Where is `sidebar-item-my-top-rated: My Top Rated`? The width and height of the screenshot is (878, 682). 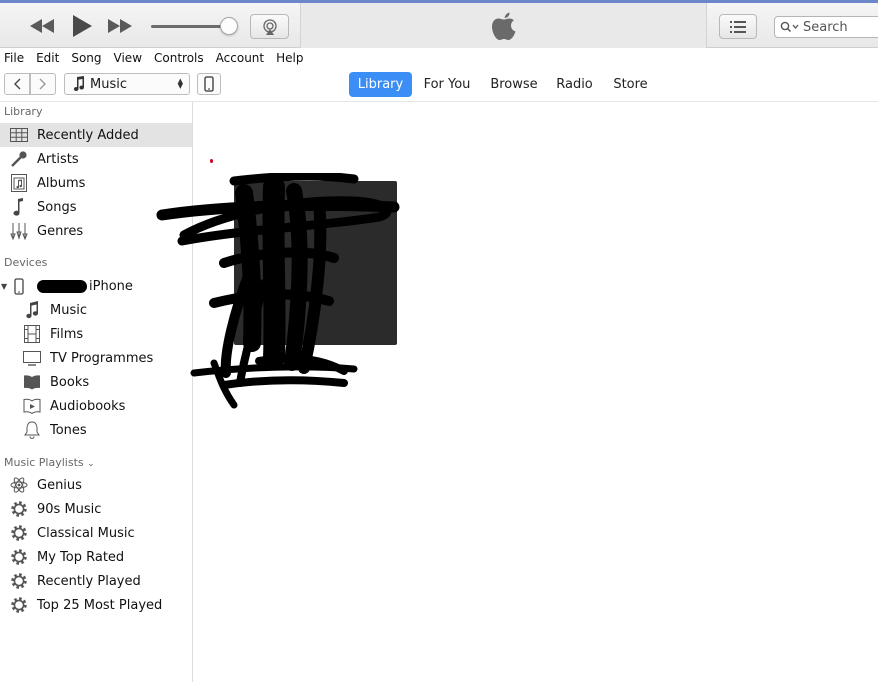
sidebar-item-my-top-rated: My Top Rated is located at coordinates (96, 557).